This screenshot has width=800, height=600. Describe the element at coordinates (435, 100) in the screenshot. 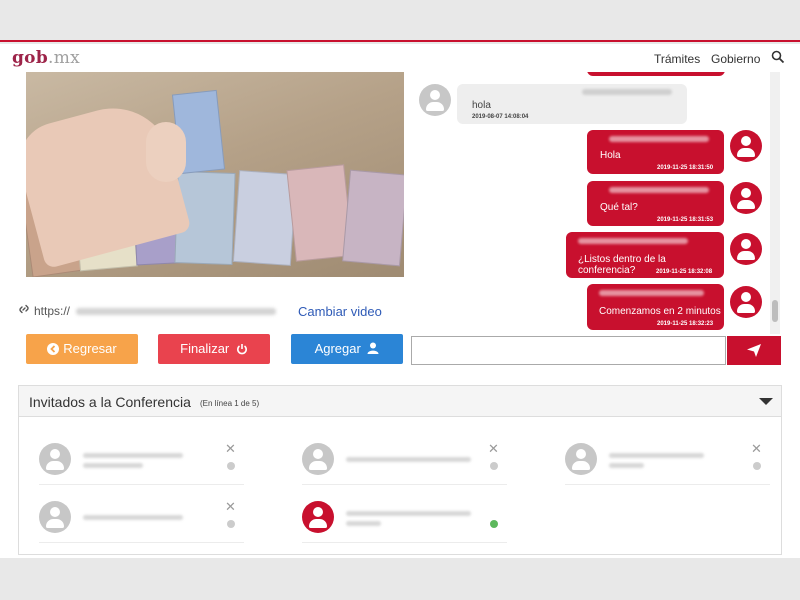

I see `chat-avatar-other` at that location.